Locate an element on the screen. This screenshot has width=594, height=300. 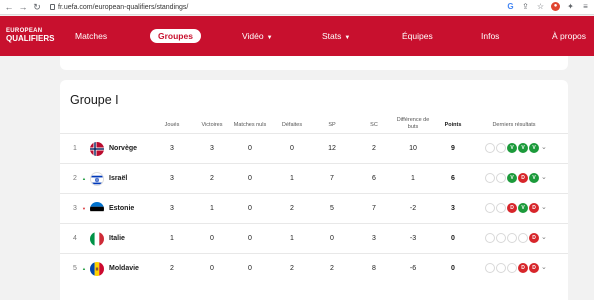
chevron-down-icon: ▼ is located at coordinates (269, 38).